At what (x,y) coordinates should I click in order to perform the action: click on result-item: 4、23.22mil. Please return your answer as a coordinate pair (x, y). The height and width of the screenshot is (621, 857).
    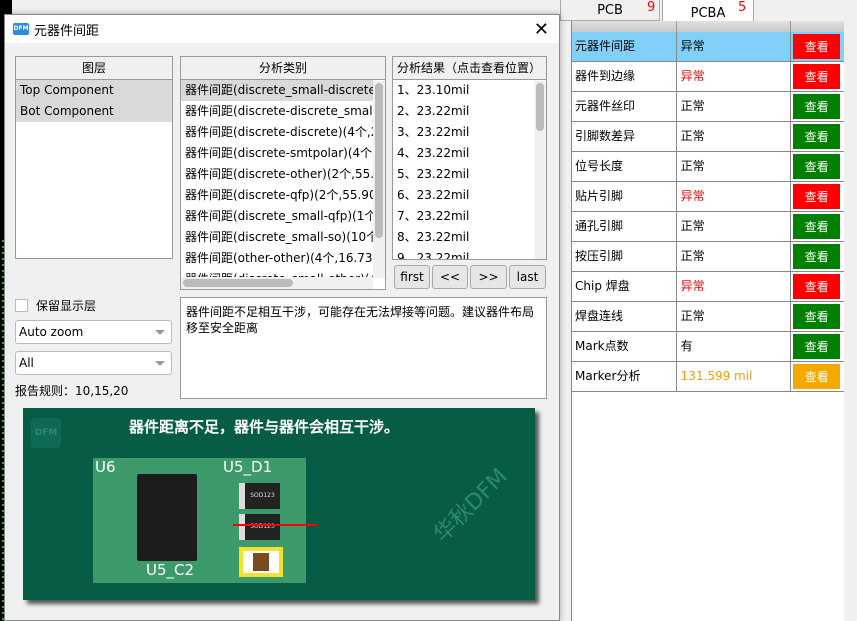
    Looking at the image, I should click on (469, 153).